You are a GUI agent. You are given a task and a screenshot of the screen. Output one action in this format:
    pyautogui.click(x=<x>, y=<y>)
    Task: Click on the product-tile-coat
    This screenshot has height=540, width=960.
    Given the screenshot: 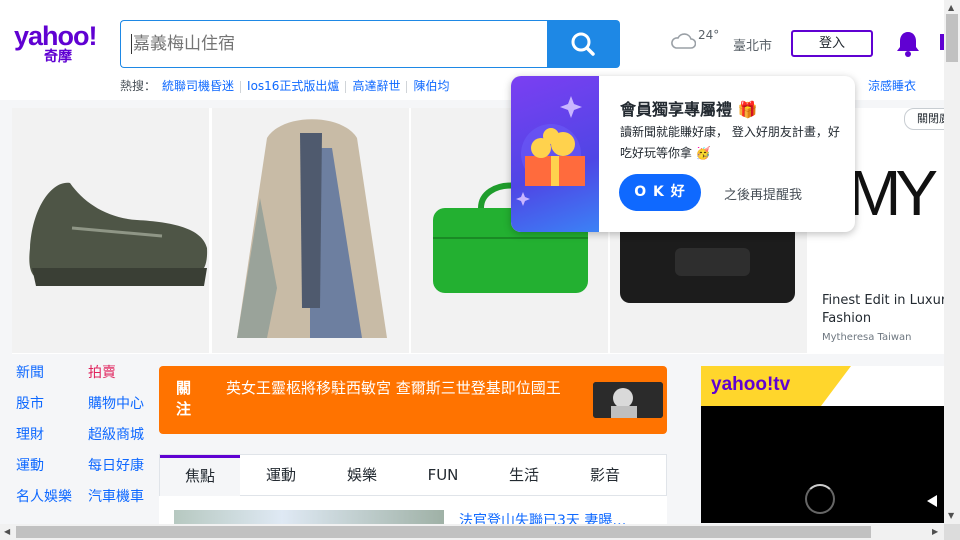 What is the action you would take?
    pyautogui.click(x=310, y=230)
    